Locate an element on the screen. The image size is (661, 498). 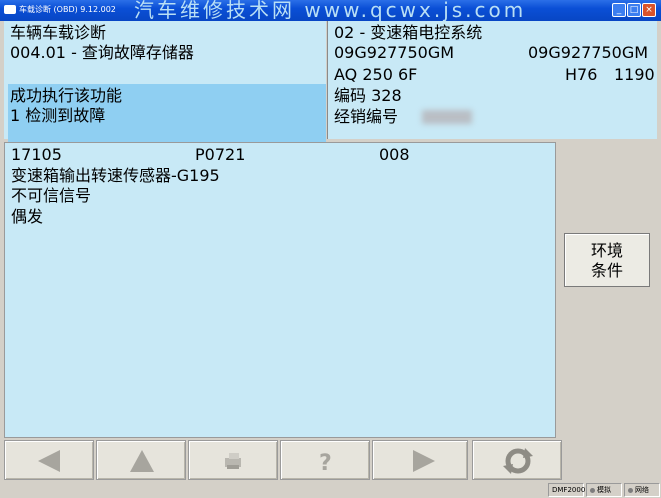
result-message: 成功执行该功能 is located at coordinates (66, 95).